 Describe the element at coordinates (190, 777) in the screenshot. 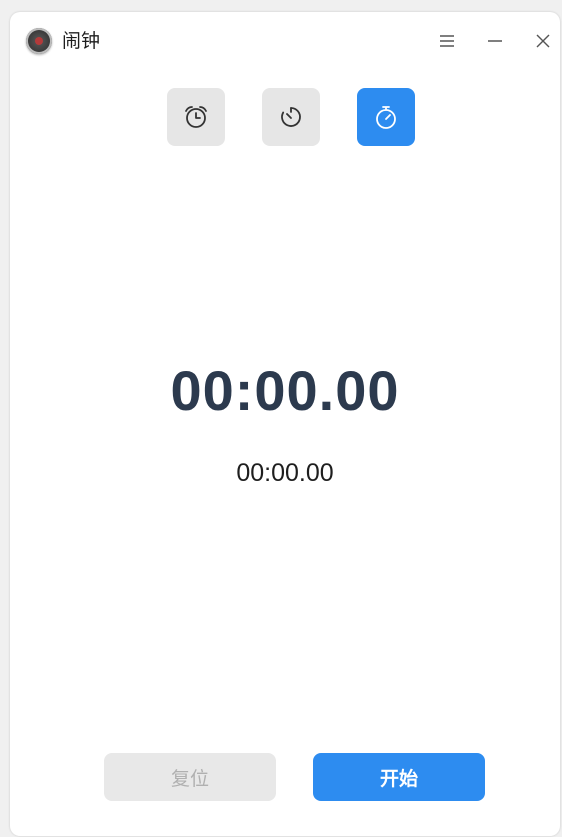

I see `reset-button: 复位` at that location.